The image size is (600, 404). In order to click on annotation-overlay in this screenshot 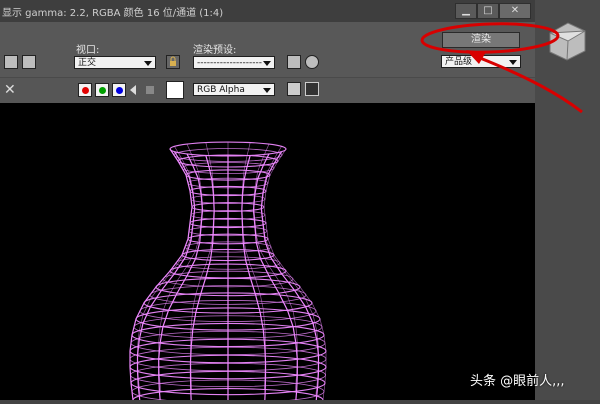, I will do `click(501, 68)`.